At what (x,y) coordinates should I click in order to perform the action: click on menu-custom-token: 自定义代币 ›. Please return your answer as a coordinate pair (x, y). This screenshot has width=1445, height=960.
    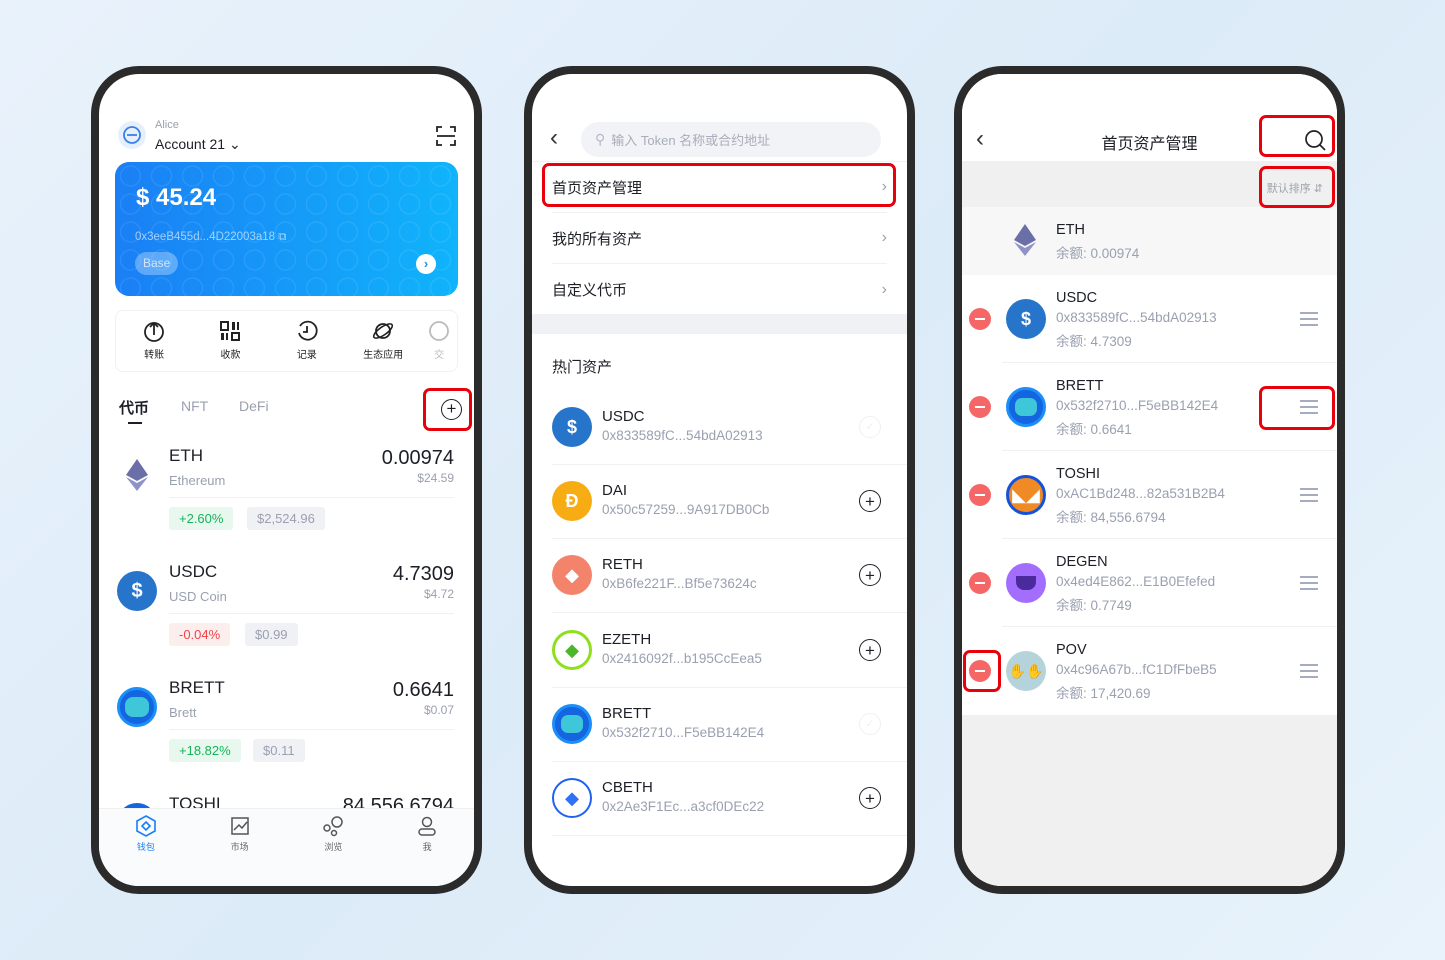
    Looking at the image, I should click on (719, 289).